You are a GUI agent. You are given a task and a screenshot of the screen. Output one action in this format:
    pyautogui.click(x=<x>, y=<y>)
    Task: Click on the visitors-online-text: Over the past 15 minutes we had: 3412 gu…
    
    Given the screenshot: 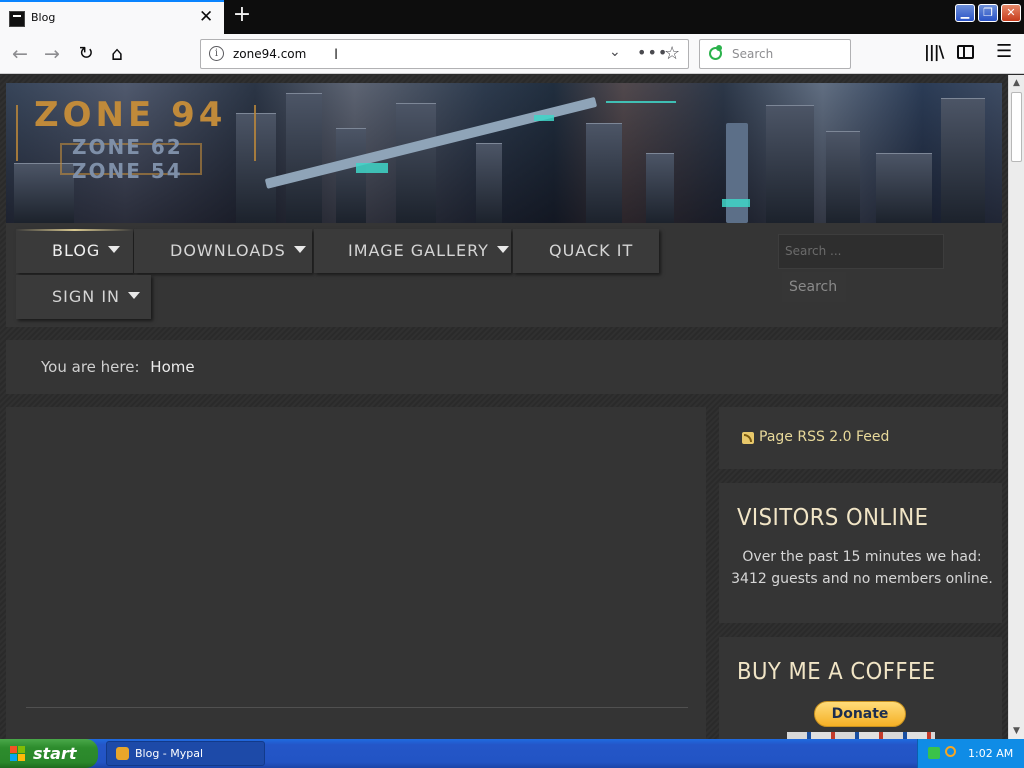 What is the action you would take?
    pyautogui.click(x=862, y=568)
    